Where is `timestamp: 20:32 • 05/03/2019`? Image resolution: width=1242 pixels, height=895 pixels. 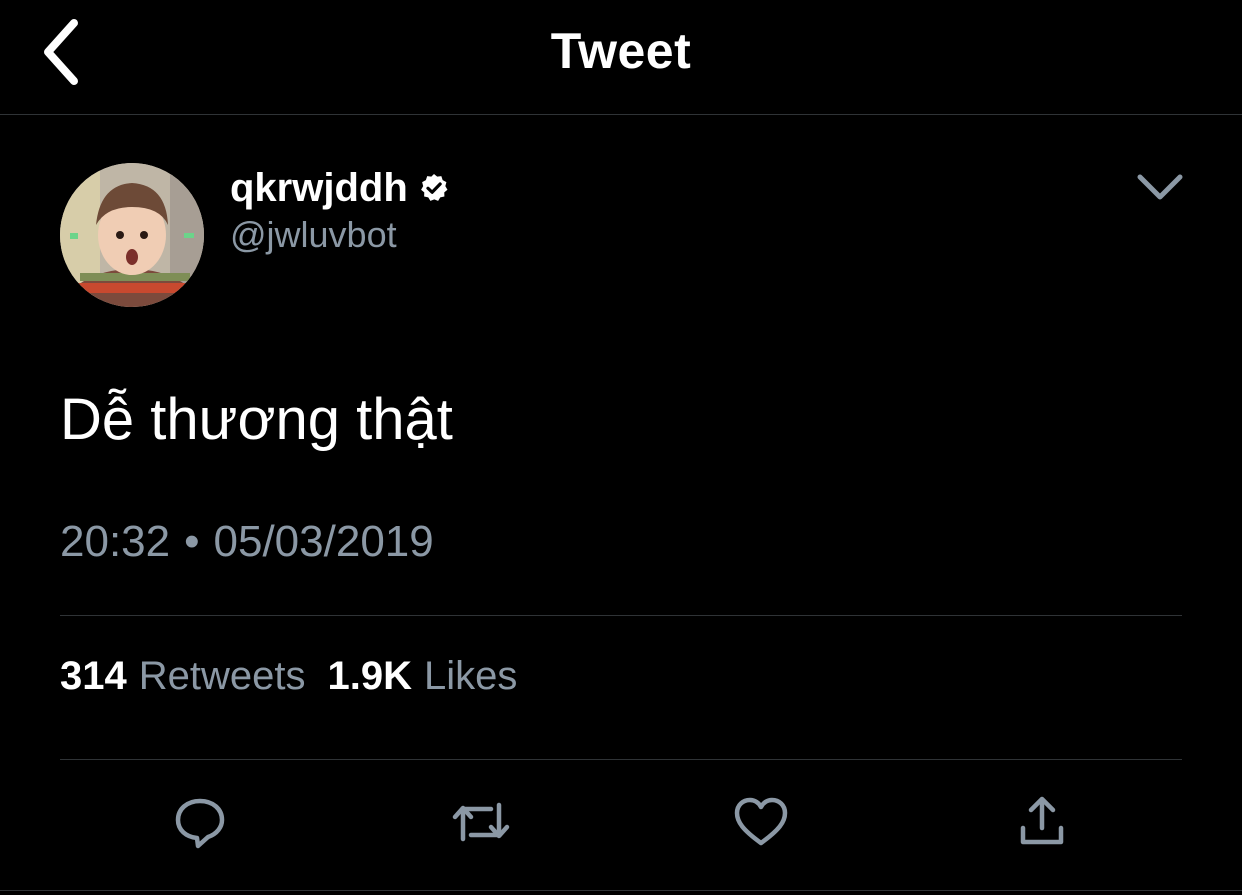
timestamp: 20:32 • 05/03/2019 is located at coordinates (247, 542).